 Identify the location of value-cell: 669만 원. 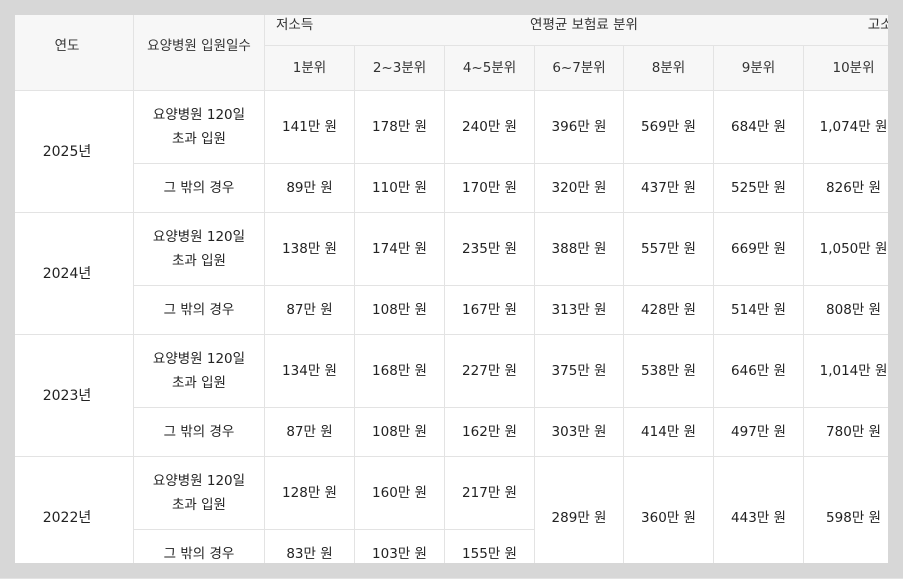
(759, 249).